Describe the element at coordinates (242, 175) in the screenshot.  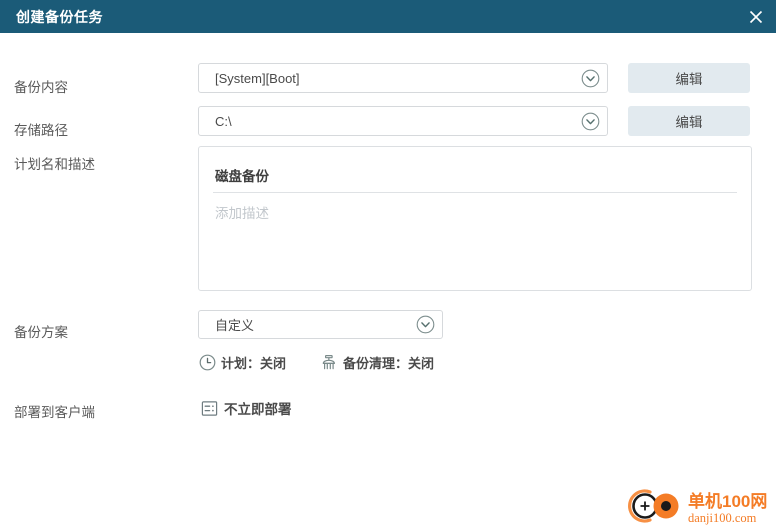
I see `plan-name-input: 磁盘备份` at that location.